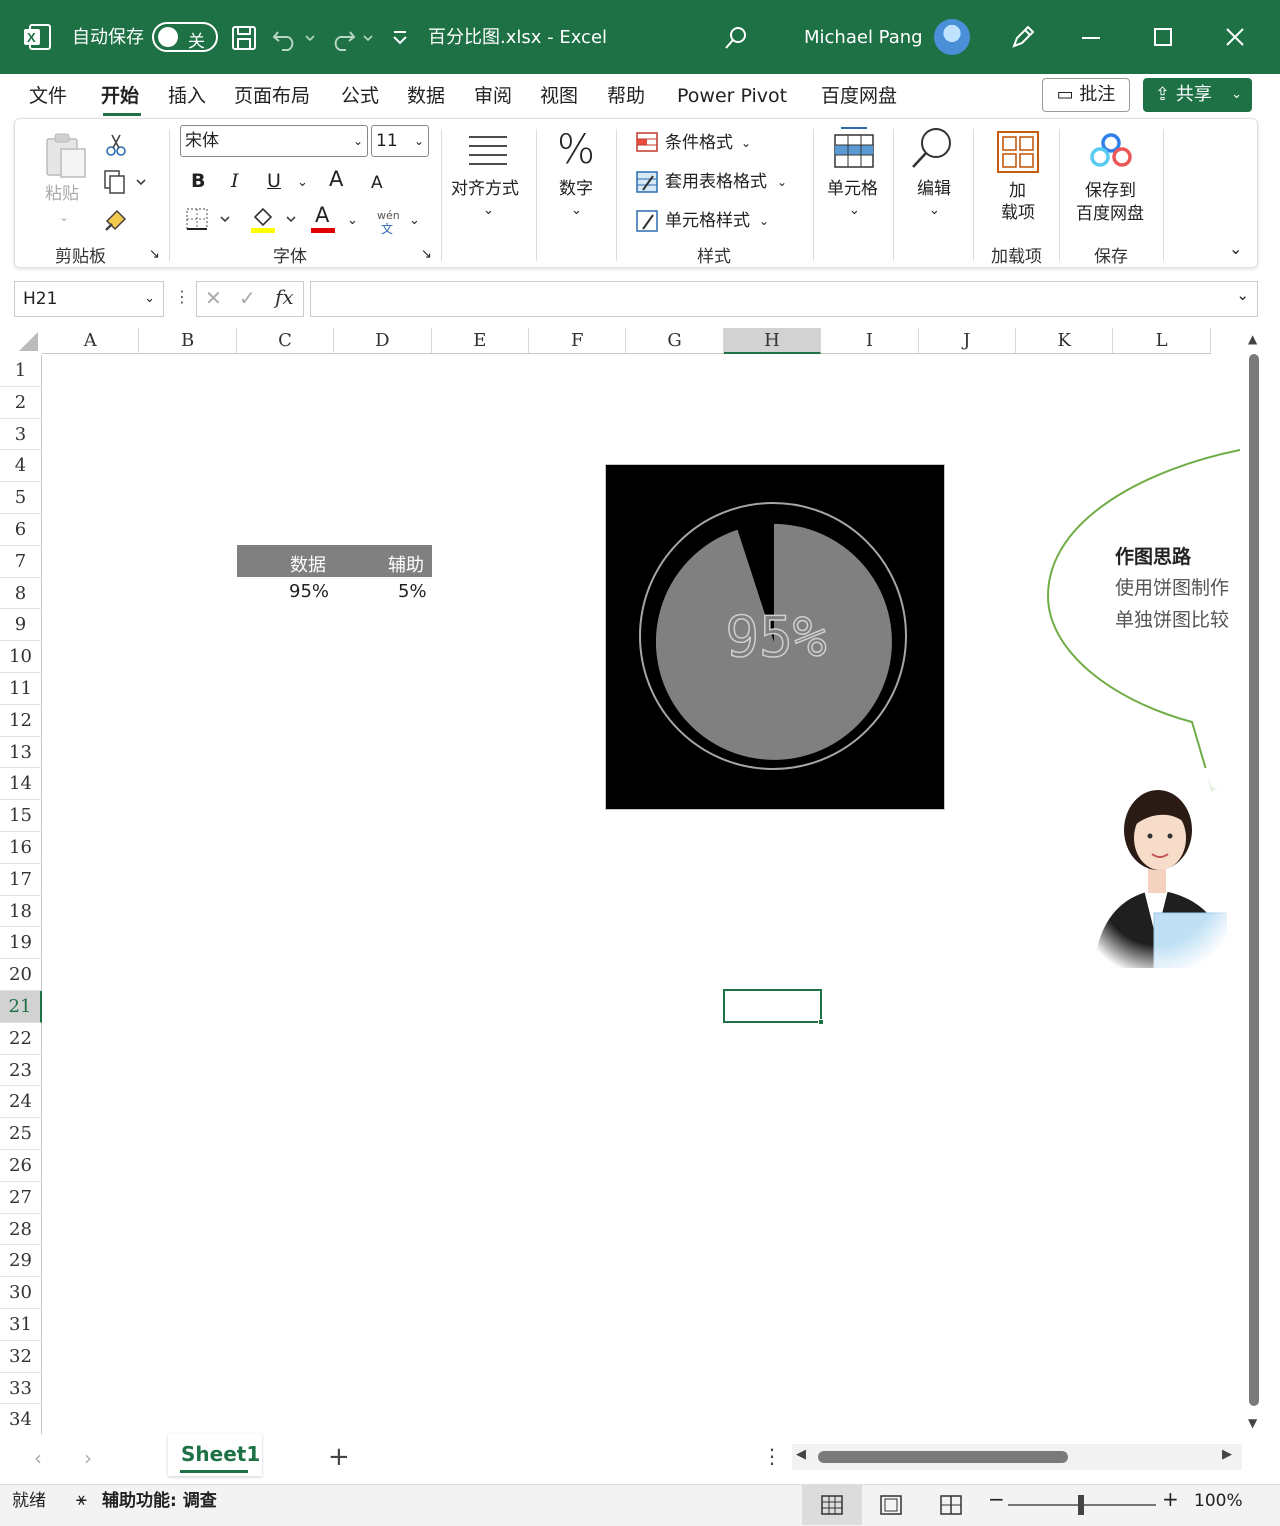 The width and height of the screenshot is (1280, 1526). Describe the element at coordinates (296, 38) in the screenshot. I see `undo-icon` at that location.